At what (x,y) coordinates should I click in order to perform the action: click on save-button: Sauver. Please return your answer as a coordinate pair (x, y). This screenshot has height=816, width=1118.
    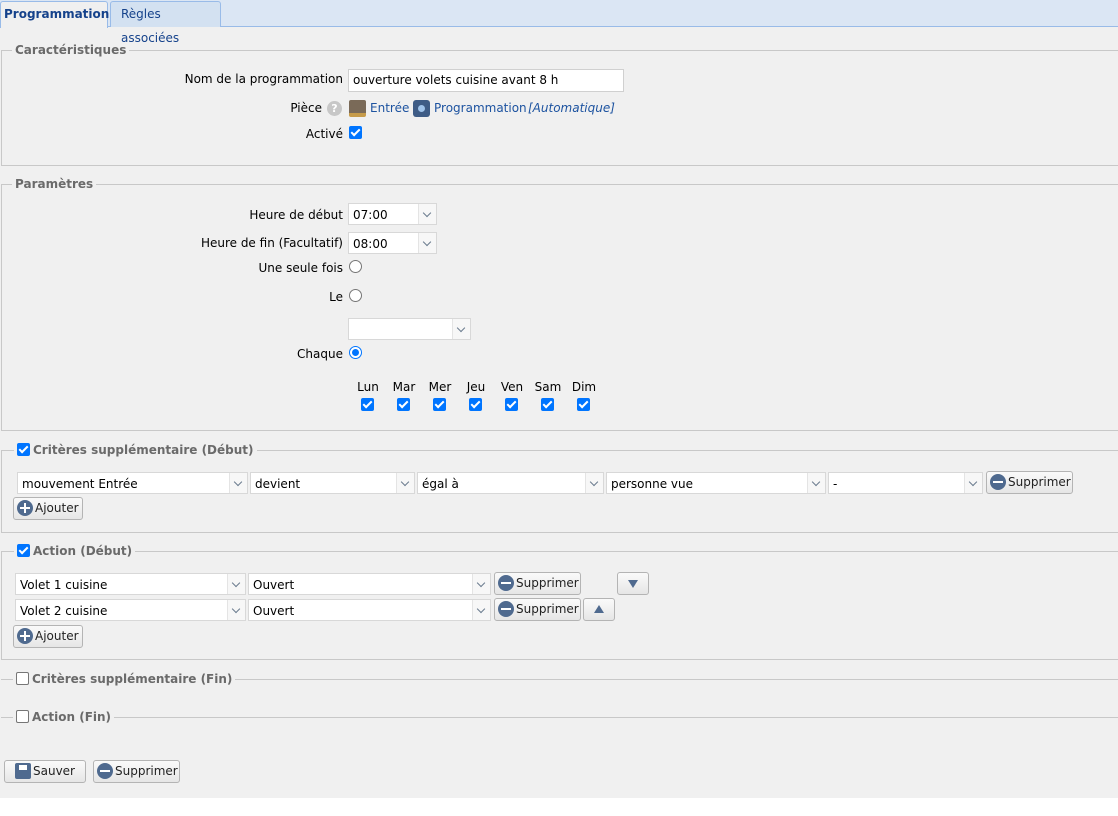
    Looking at the image, I should click on (45, 771).